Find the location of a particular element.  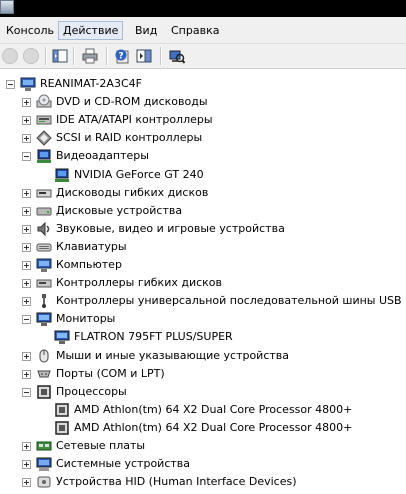

tree-item-label: Порты (COM и LPT) is located at coordinates (110, 373).